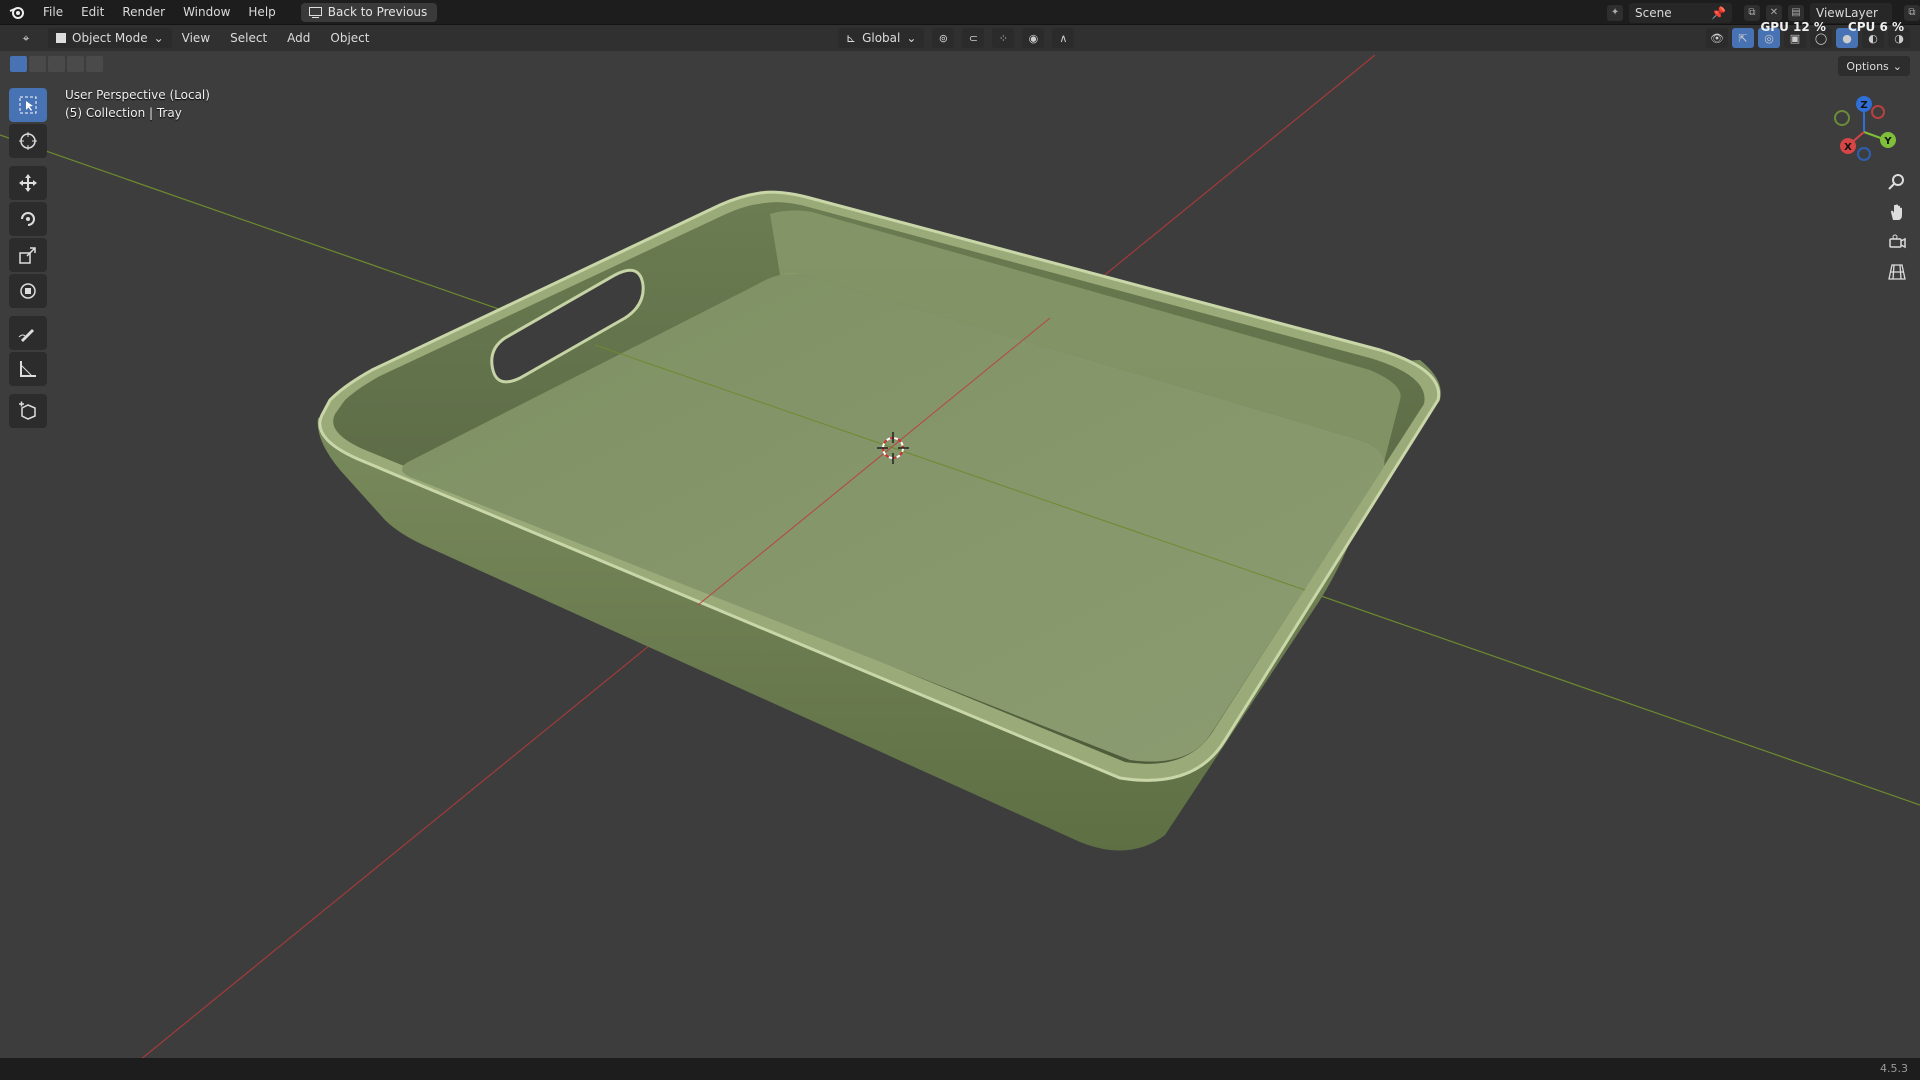 This screenshot has height=1080, width=1920. Describe the element at coordinates (1864, 154) in the screenshot. I see `gizmo-neg-z` at that location.